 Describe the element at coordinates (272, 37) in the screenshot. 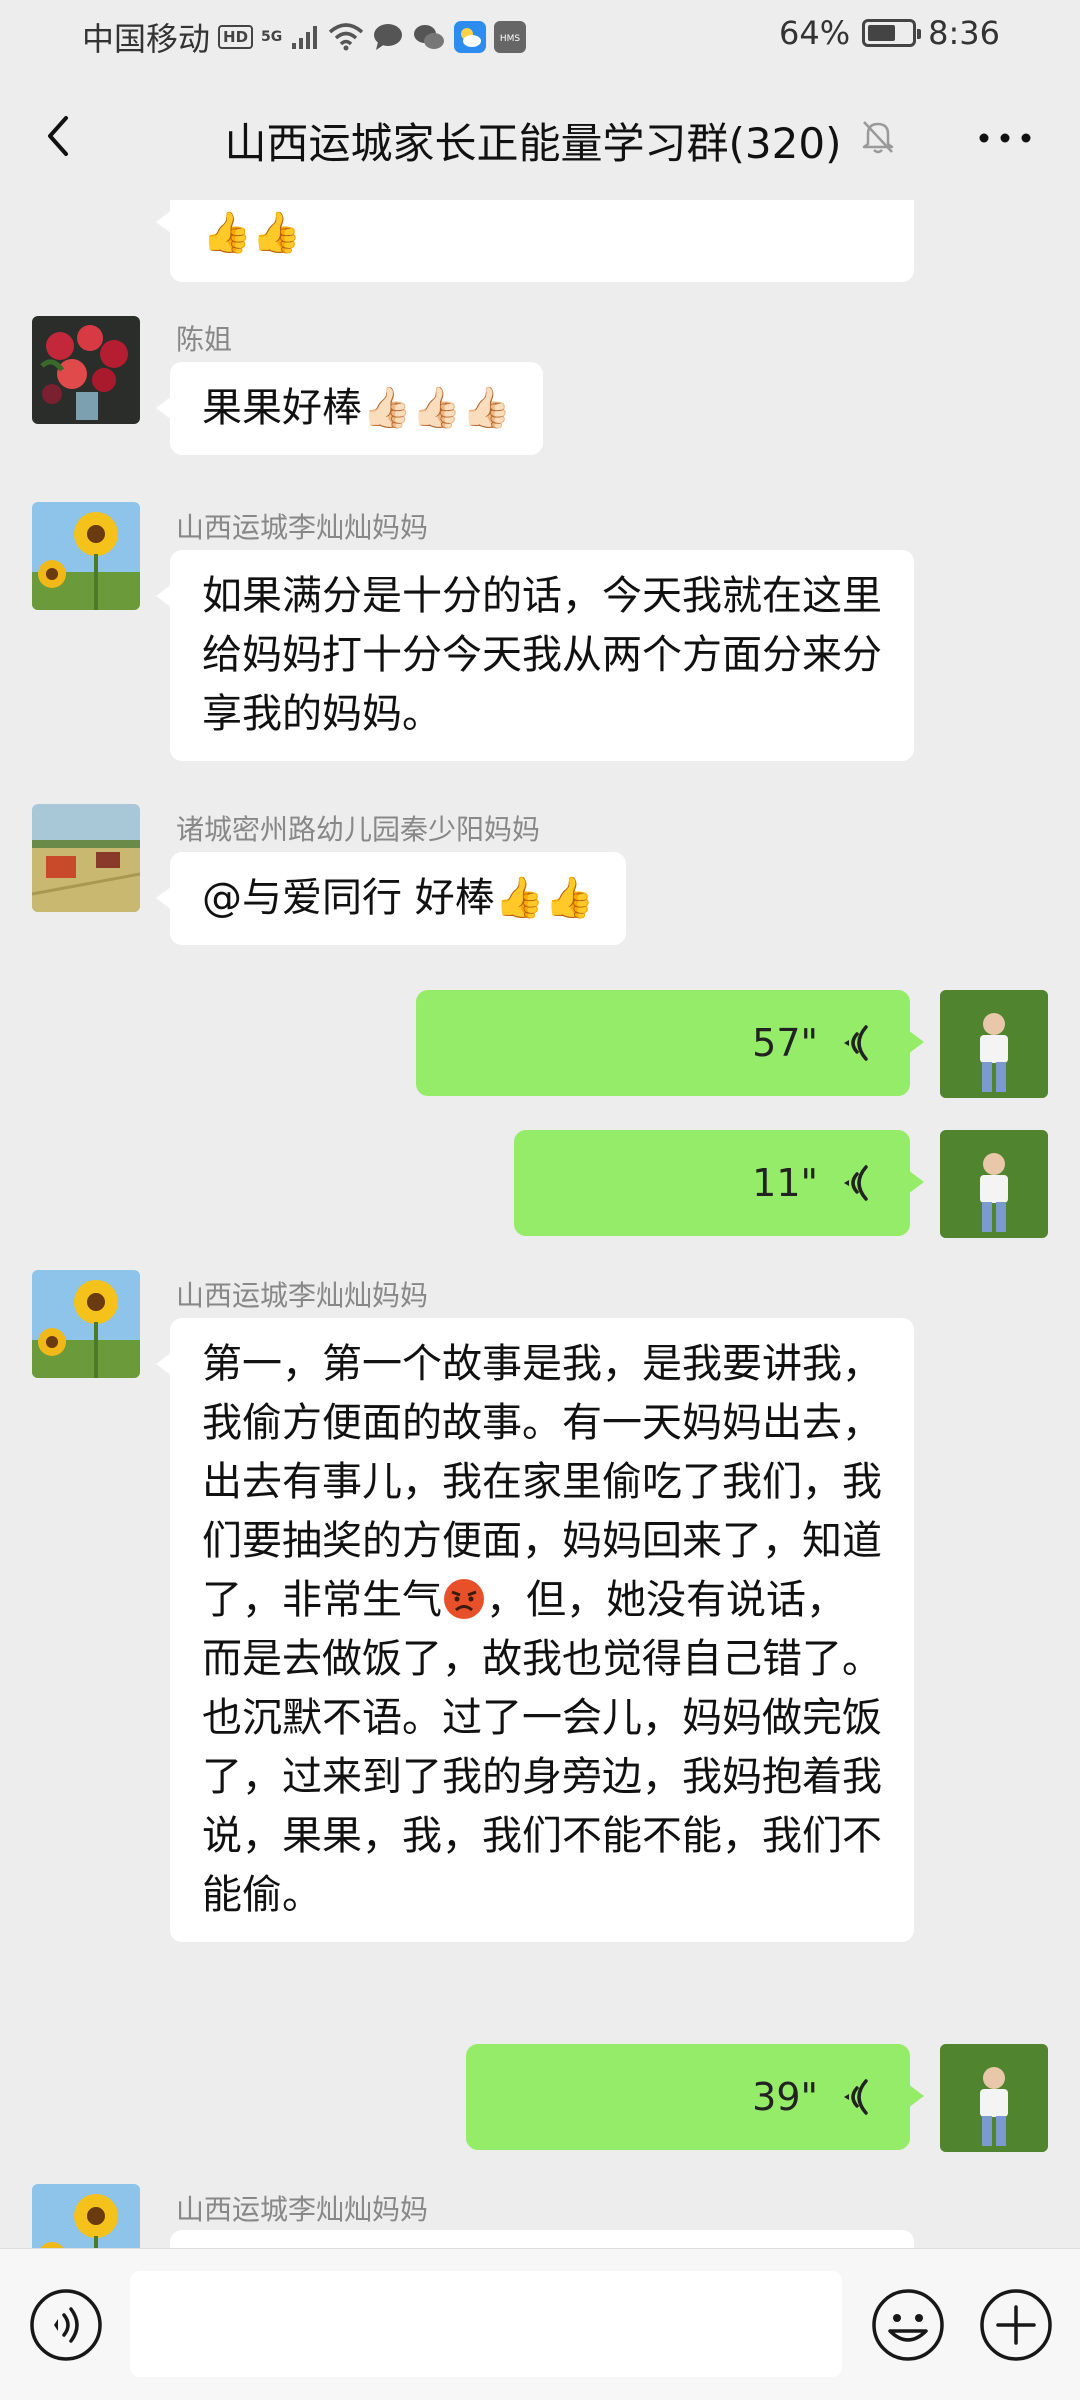

I see `network-type: 5G` at that location.